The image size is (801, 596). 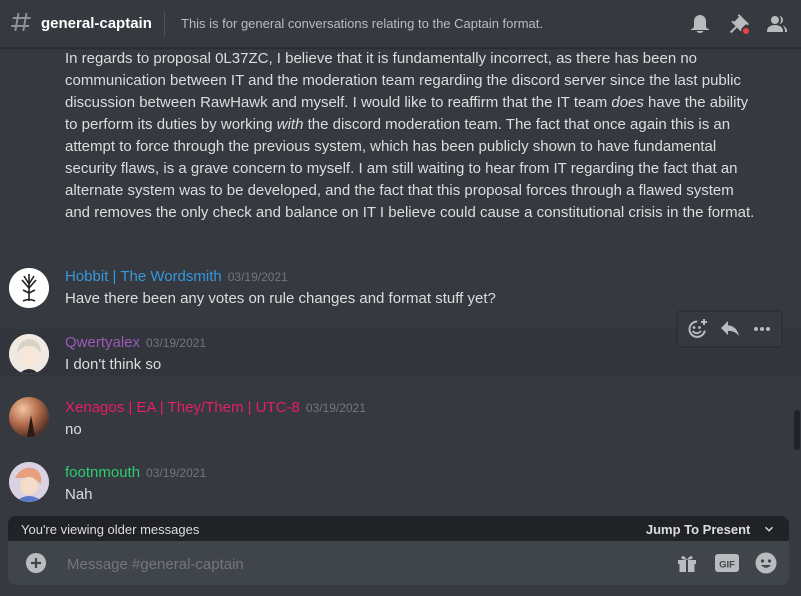 I want to click on gif-icon: GIF, so click(x=727, y=563).